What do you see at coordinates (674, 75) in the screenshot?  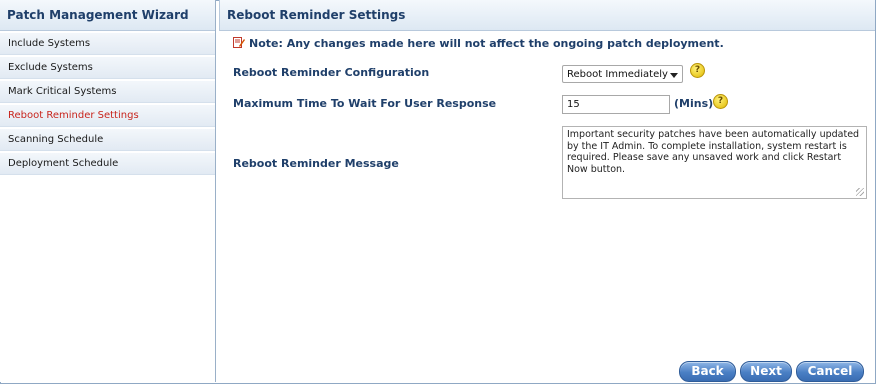 I see `chevron-down-icon` at bounding box center [674, 75].